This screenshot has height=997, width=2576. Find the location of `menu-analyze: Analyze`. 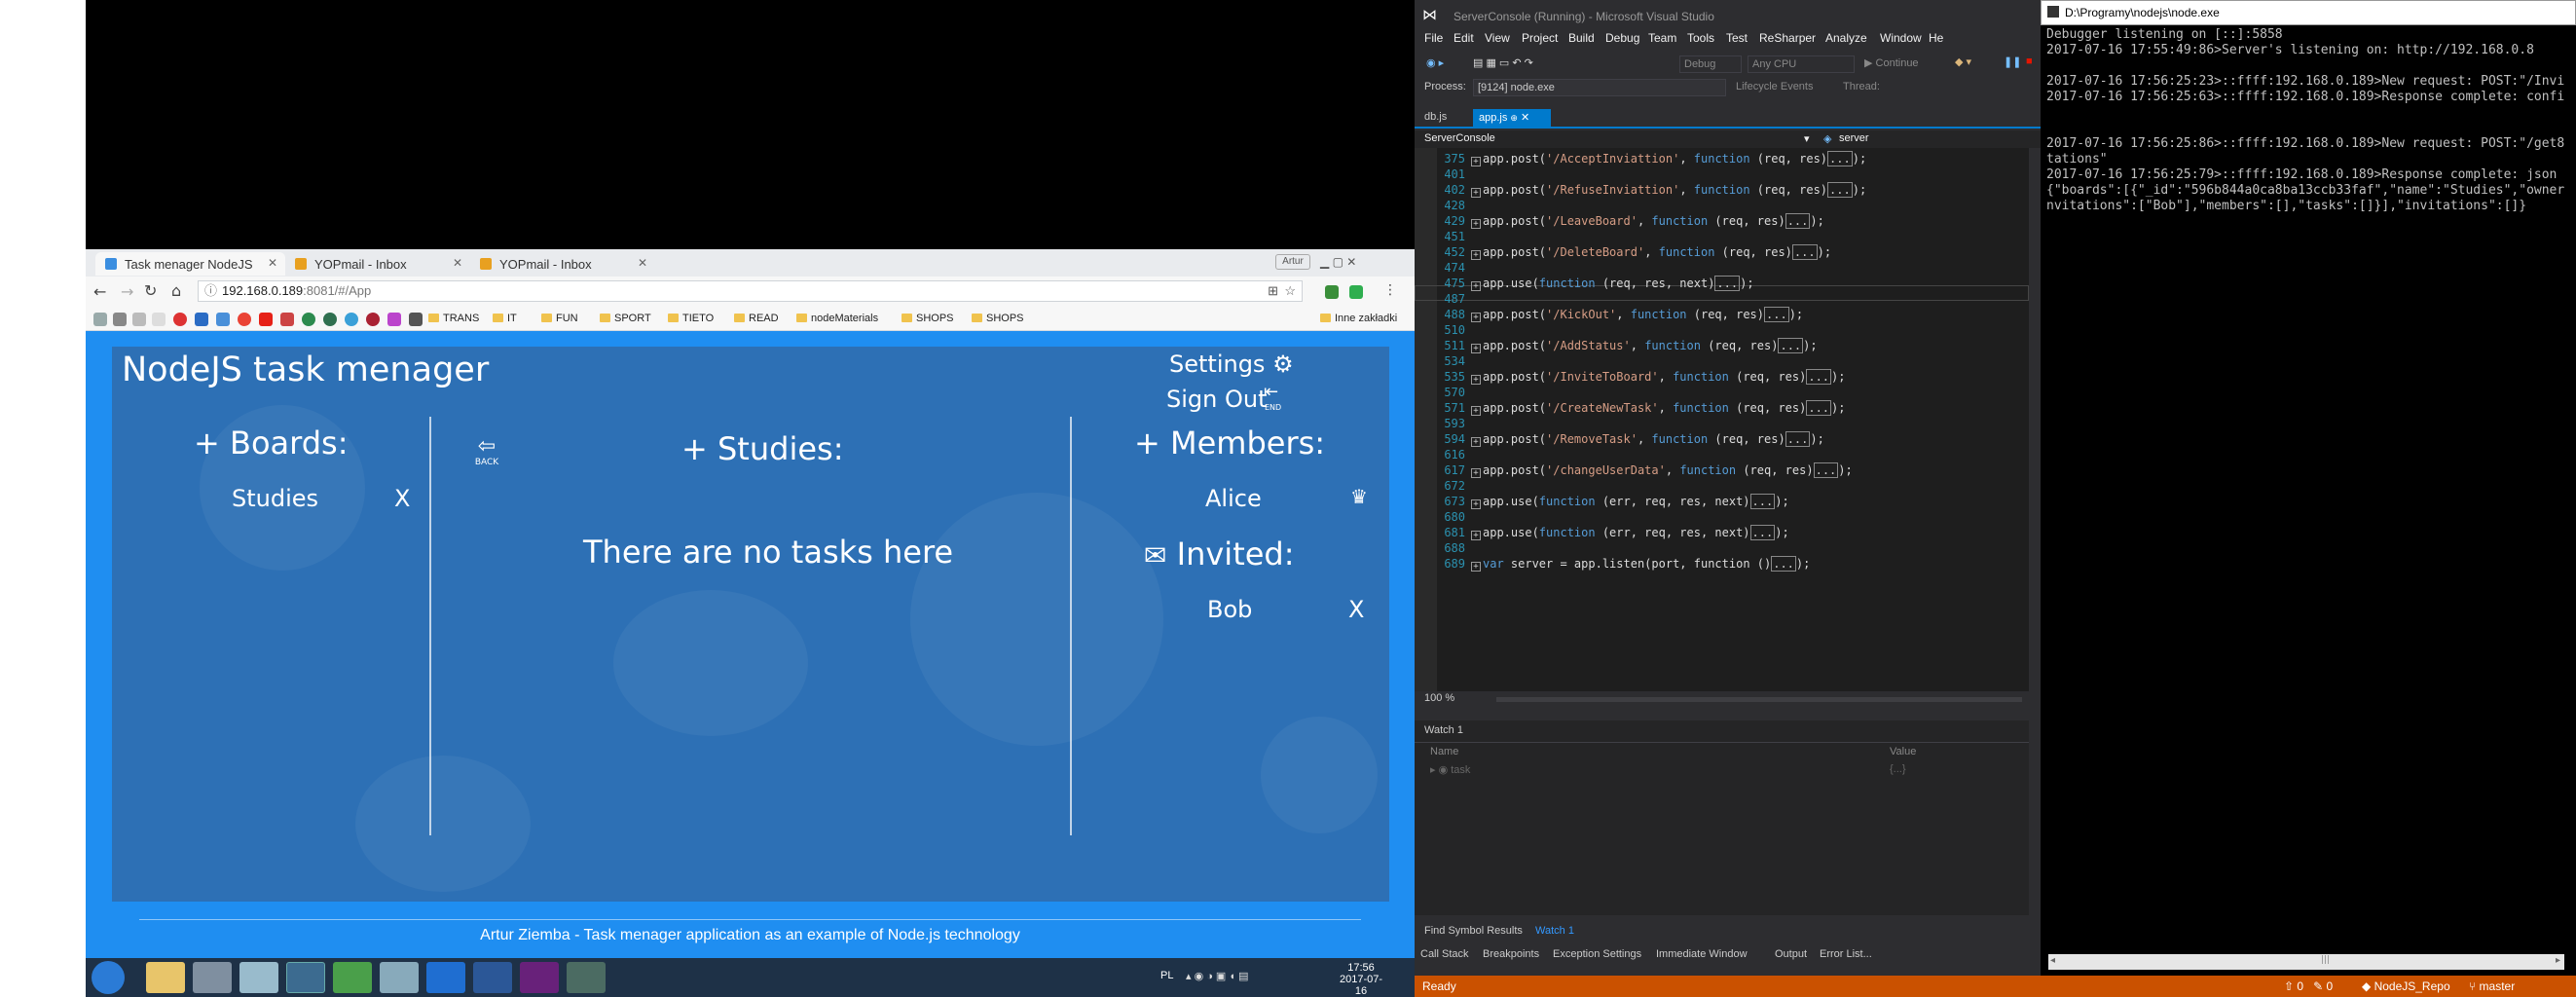

menu-analyze: Analyze is located at coordinates (1846, 38).